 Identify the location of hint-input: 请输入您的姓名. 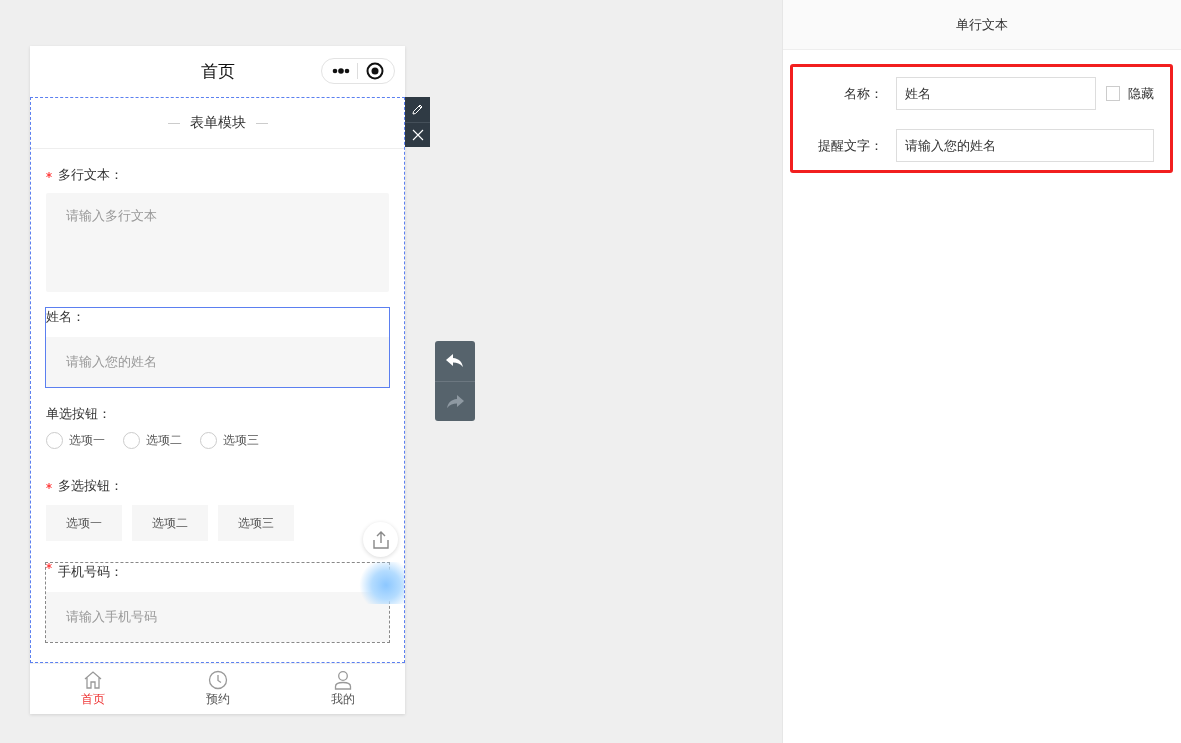
(1025, 145).